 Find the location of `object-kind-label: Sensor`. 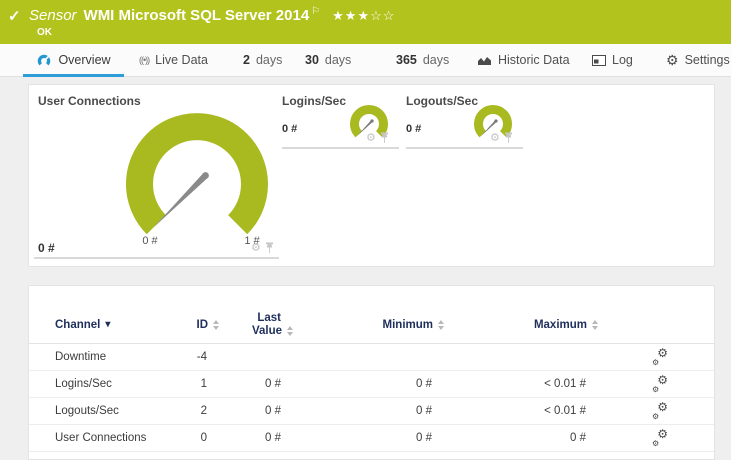

object-kind-label: Sensor is located at coordinates (53, 15).